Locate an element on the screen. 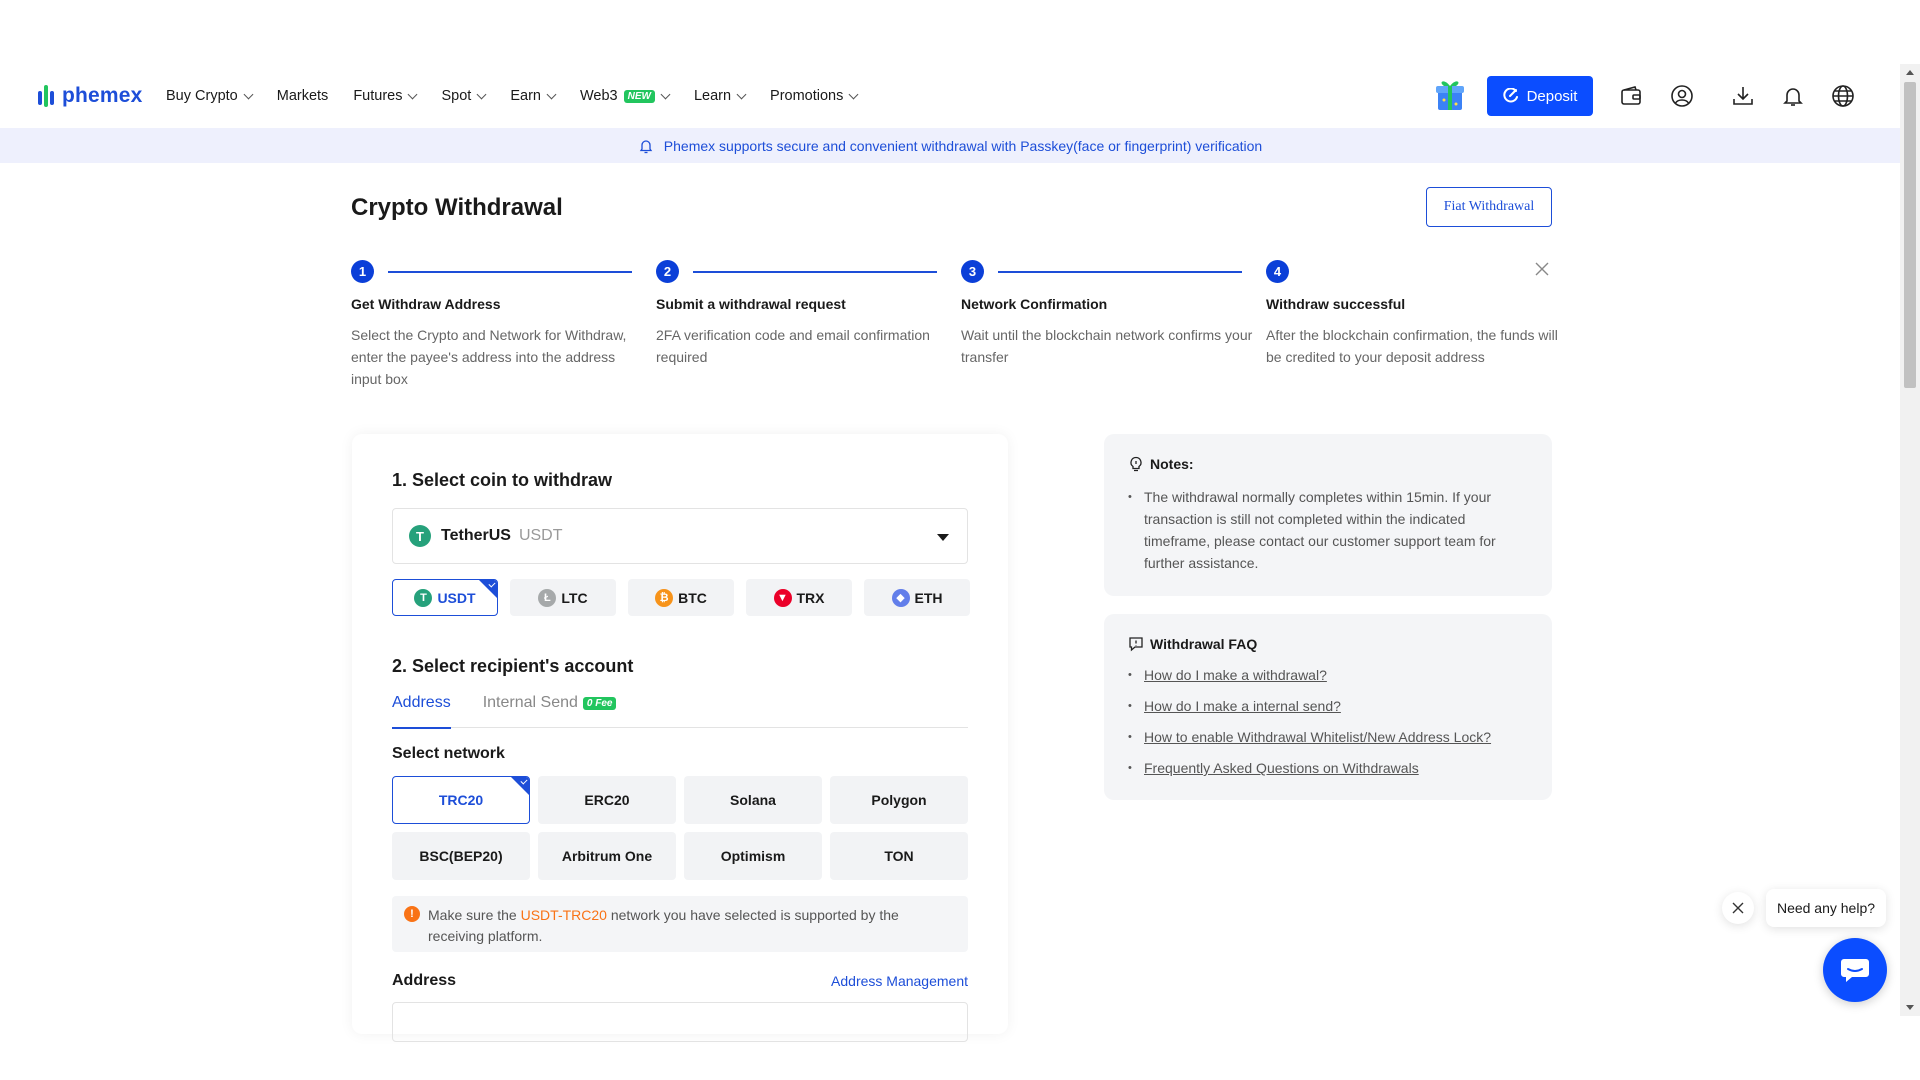 This screenshot has width=1920, height=1080. step-number: 1 is located at coordinates (362, 271).